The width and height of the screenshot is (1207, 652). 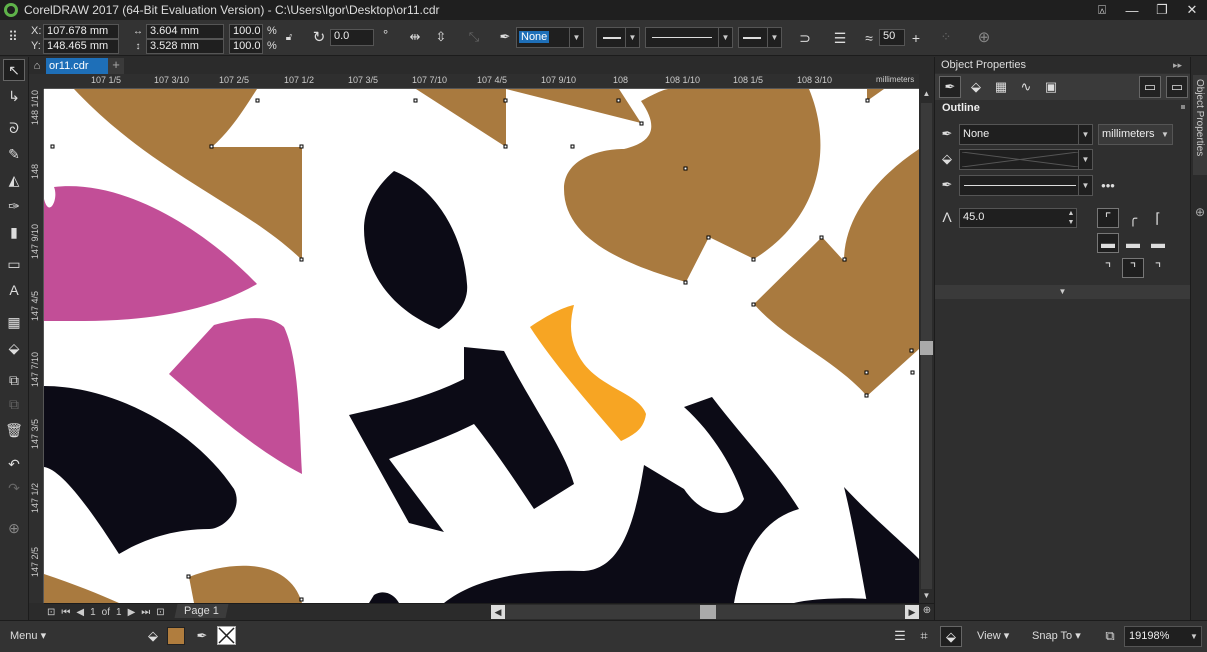 What do you see at coordinates (14, 206) in the screenshot?
I see `pen-tool-icon: ✑` at bounding box center [14, 206].